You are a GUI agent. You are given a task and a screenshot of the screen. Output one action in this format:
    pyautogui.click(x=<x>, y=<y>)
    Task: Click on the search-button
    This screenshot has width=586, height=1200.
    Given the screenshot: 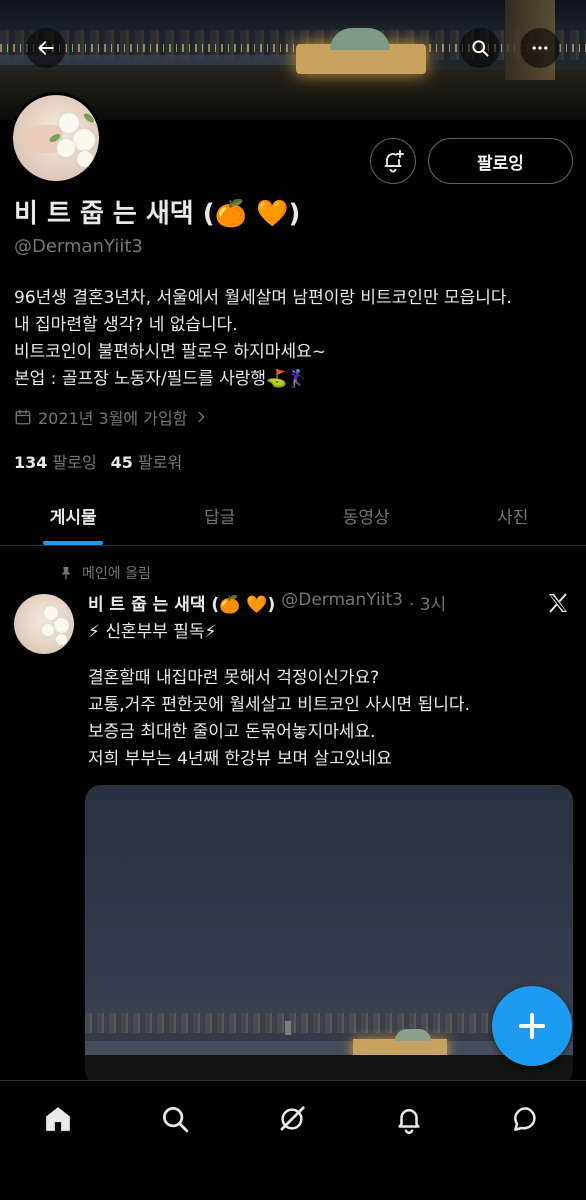 What is the action you would take?
    pyautogui.click(x=480, y=48)
    